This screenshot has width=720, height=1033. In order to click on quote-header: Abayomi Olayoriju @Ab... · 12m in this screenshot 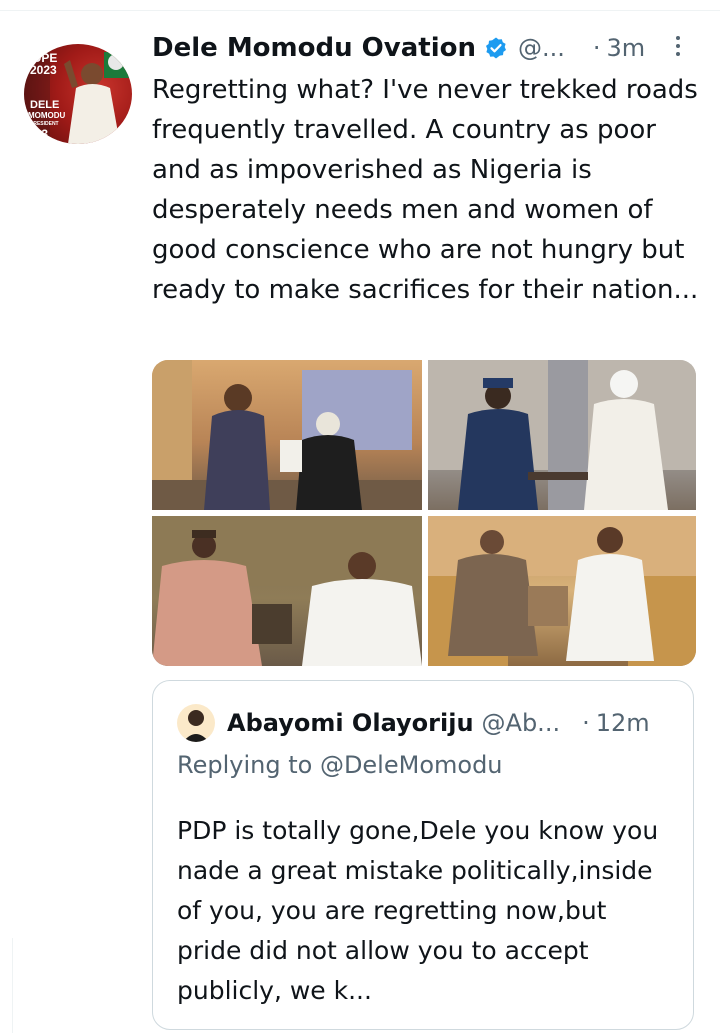, I will do `click(432, 723)`.